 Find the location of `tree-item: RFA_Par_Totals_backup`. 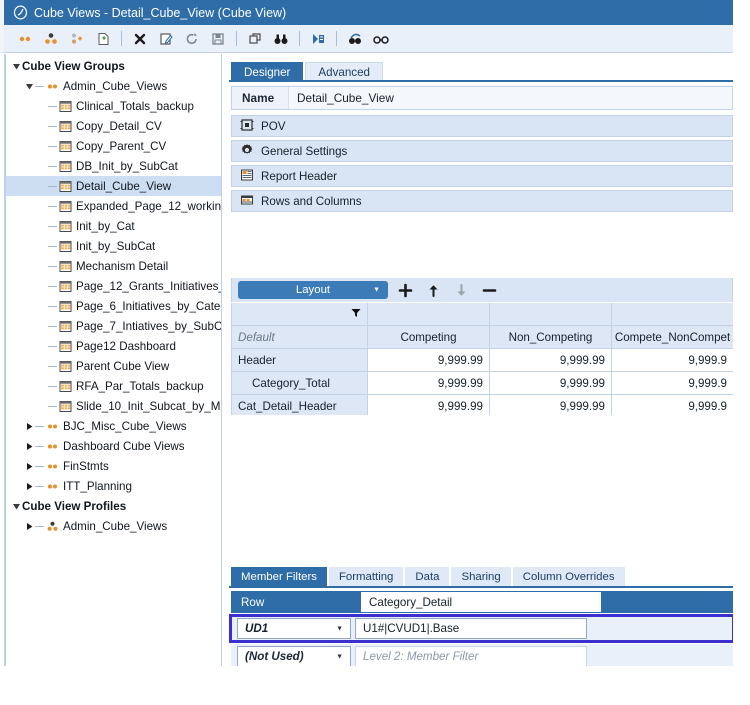

tree-item: RFA_Par_Totals_backup is located at coordinates (113, 386).